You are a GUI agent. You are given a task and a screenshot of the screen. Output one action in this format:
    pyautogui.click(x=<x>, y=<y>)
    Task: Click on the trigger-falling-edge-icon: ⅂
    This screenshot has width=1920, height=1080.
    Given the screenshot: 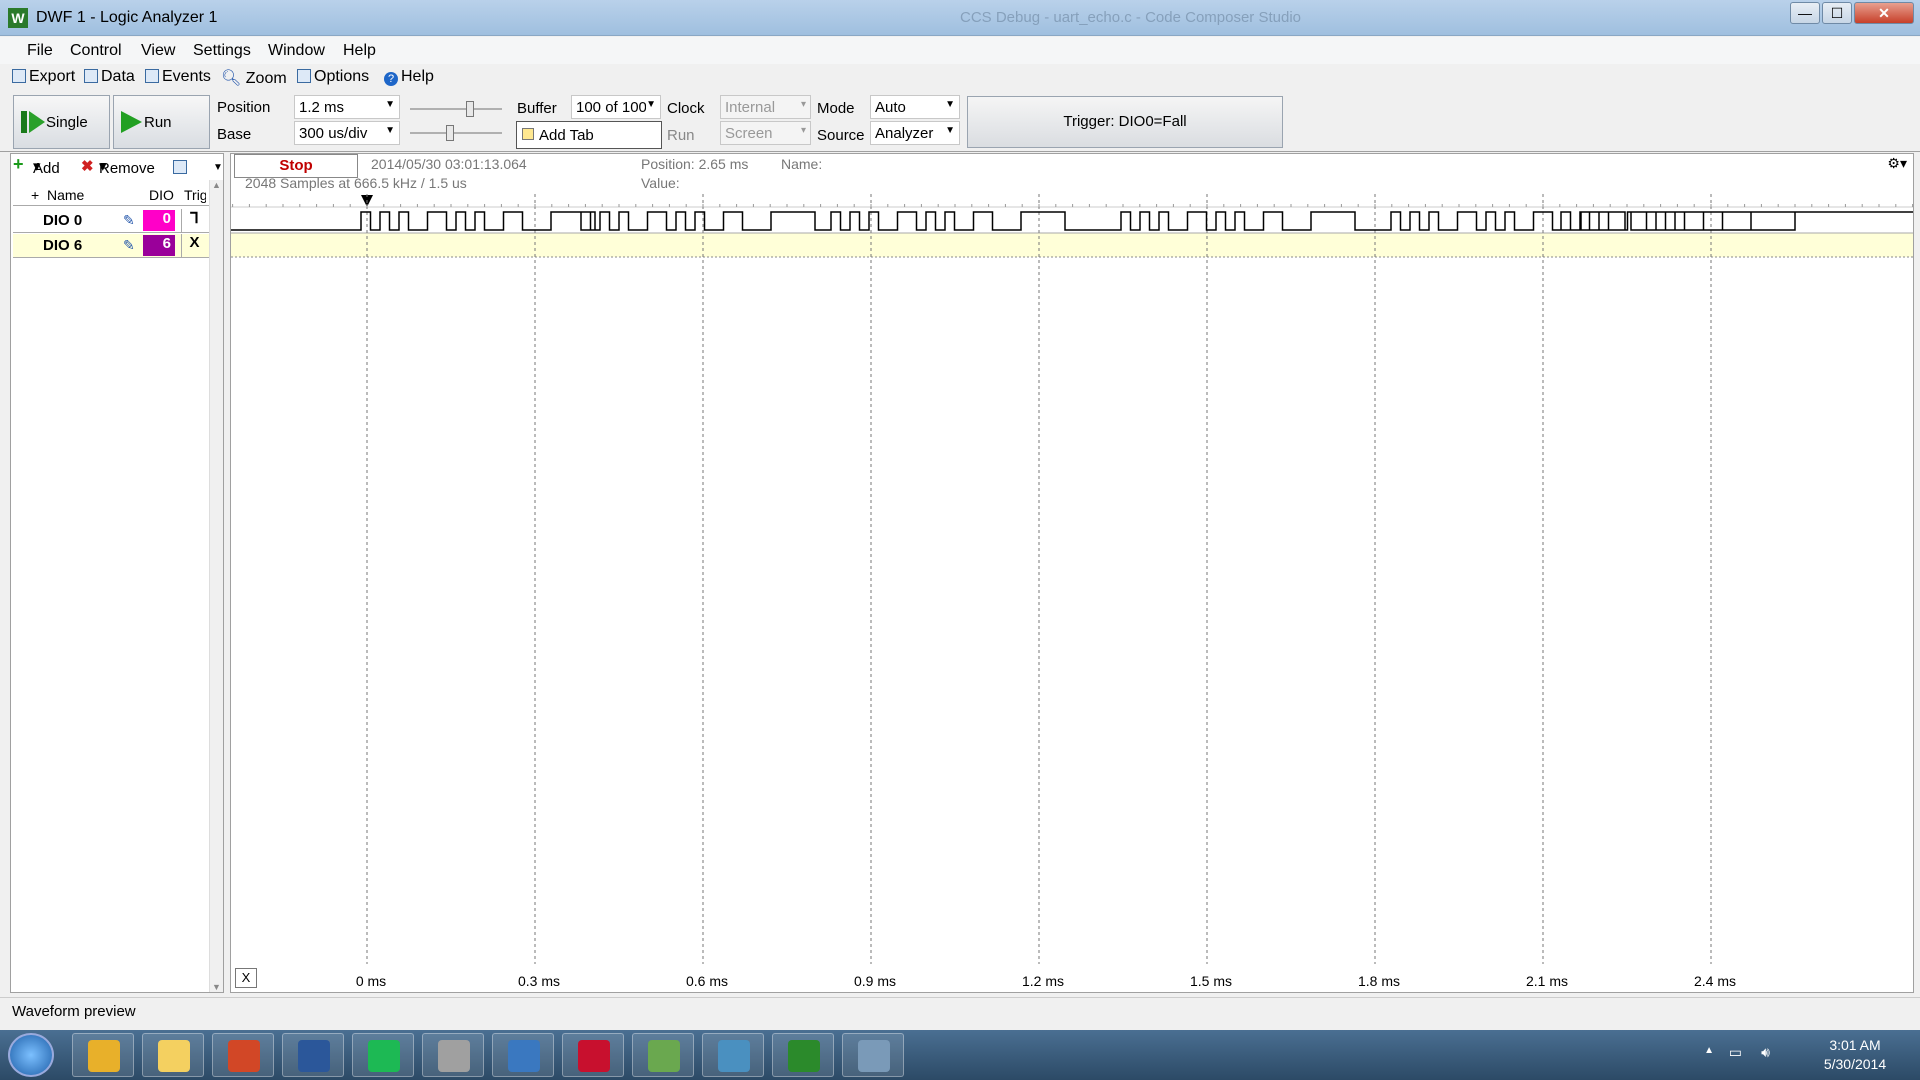 What is the action you would take?
    pyautogui.click(x=194, y=220)
    